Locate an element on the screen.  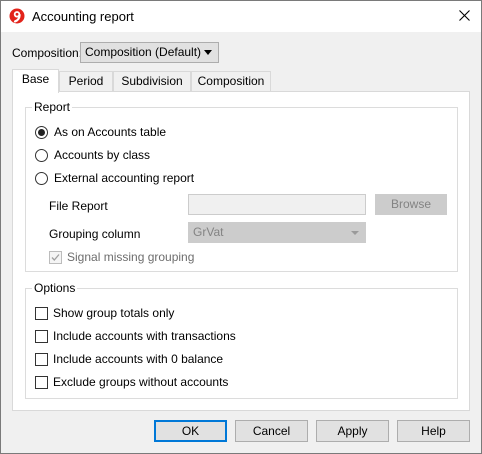
cancel-button: Cancel is located at coordinates (271, 431).